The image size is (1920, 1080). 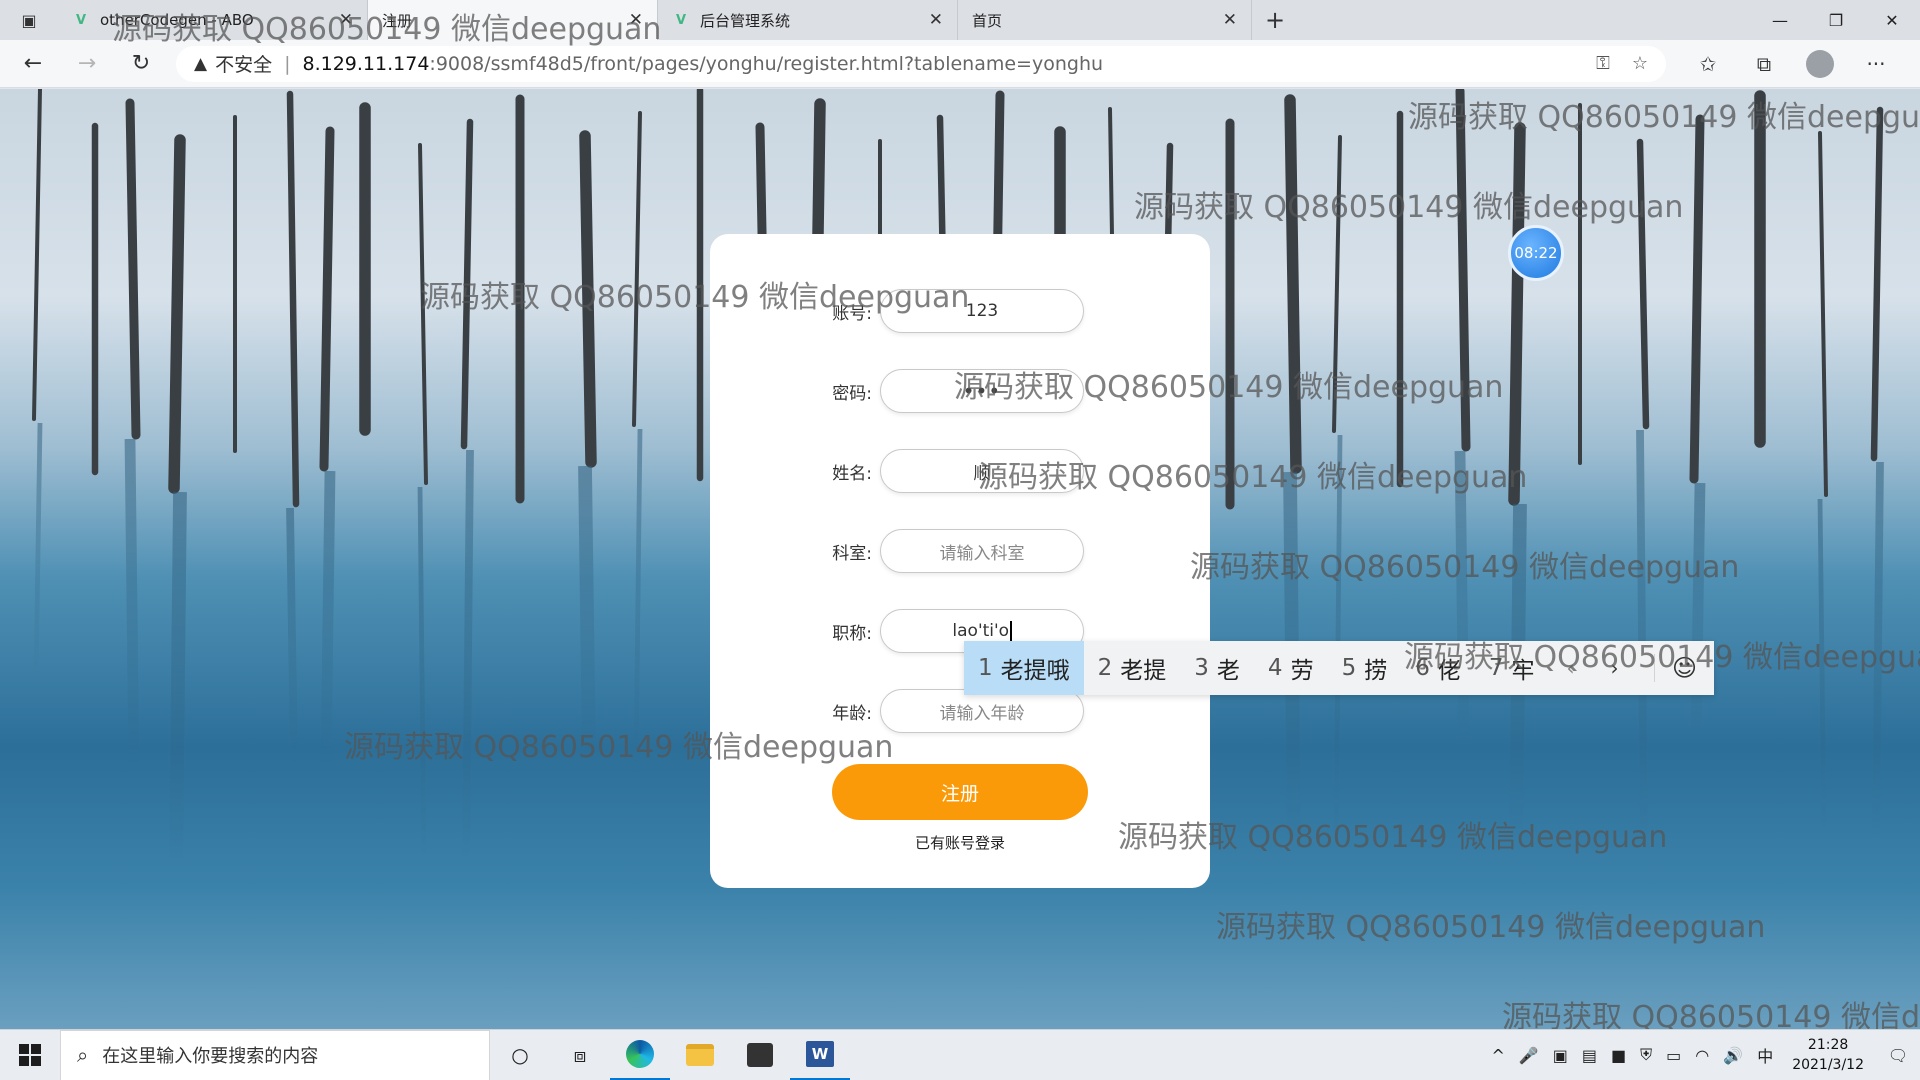 What do you see at coordinates (1618, 1055) in the screenshot?
I see `nvidia-icon: ■` at bounding box center [1618, 1055].